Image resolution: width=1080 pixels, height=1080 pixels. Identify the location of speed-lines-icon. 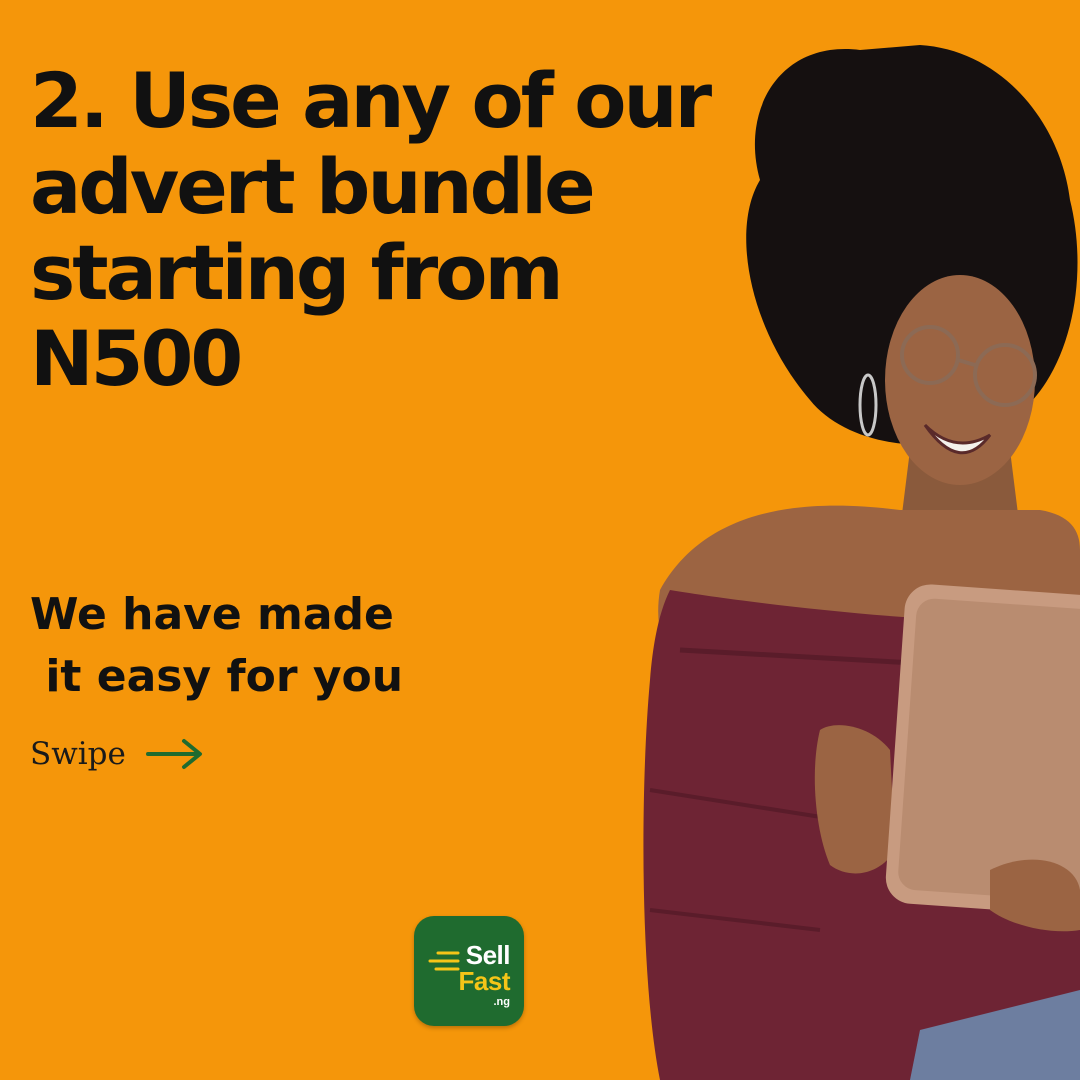
(444, 961).